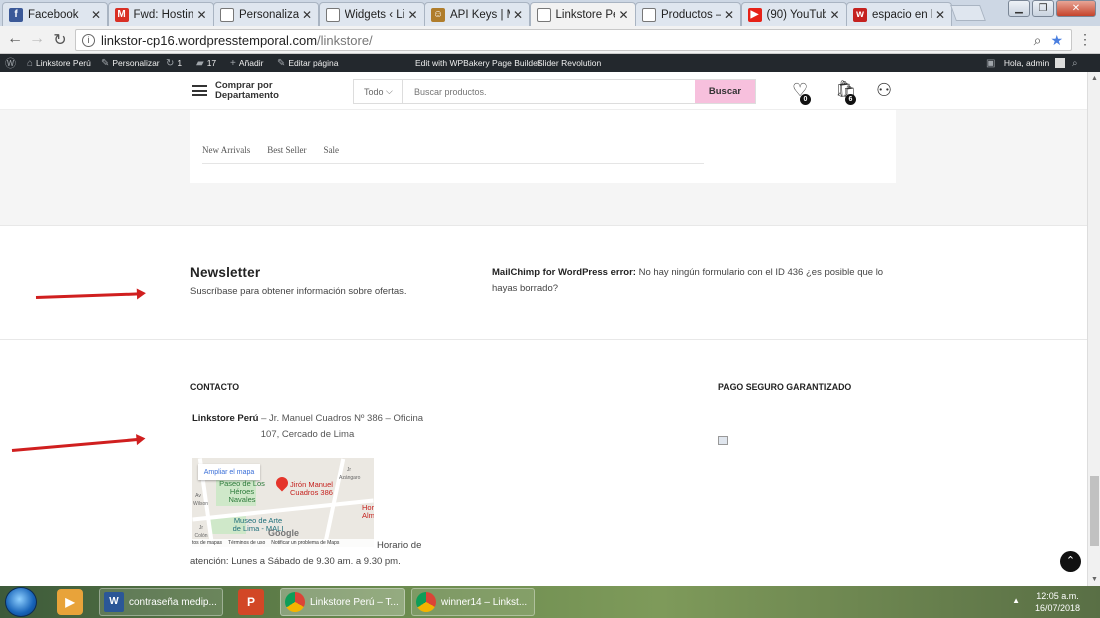  Describe the element at coordinates (478, 63) in the screenshot. I see `admin-wpbakery-link: Edit with WPBakery Page Builder` at that location.